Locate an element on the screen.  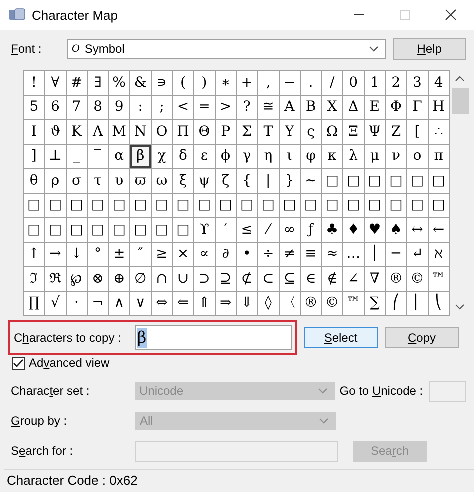
character-cell: ξ is located at coordinates (183, 181).